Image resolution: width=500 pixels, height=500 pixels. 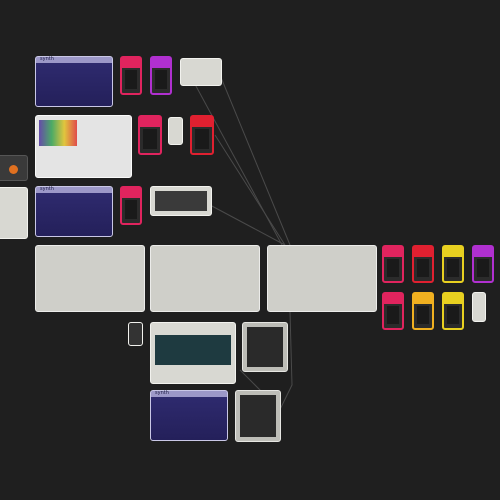 What do you see at coordinates (14, 213) in the screenshot?
I see `partial-device-left-bottom` at bounding box center [14, 213].